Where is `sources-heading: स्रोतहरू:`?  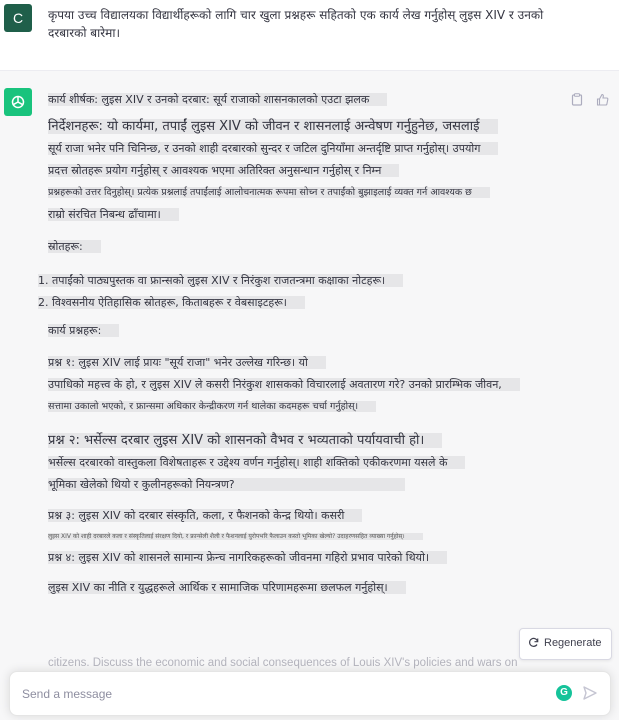
sources-heading: स्रोतहरू: is located at coordinates (74, 246).